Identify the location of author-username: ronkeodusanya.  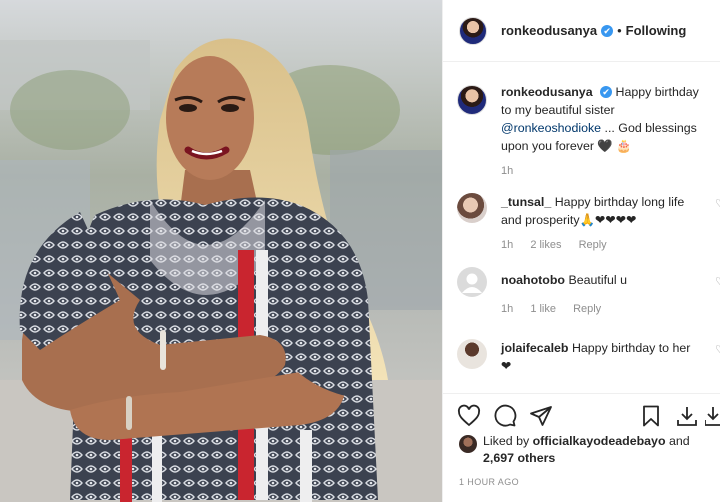
(549, 30).